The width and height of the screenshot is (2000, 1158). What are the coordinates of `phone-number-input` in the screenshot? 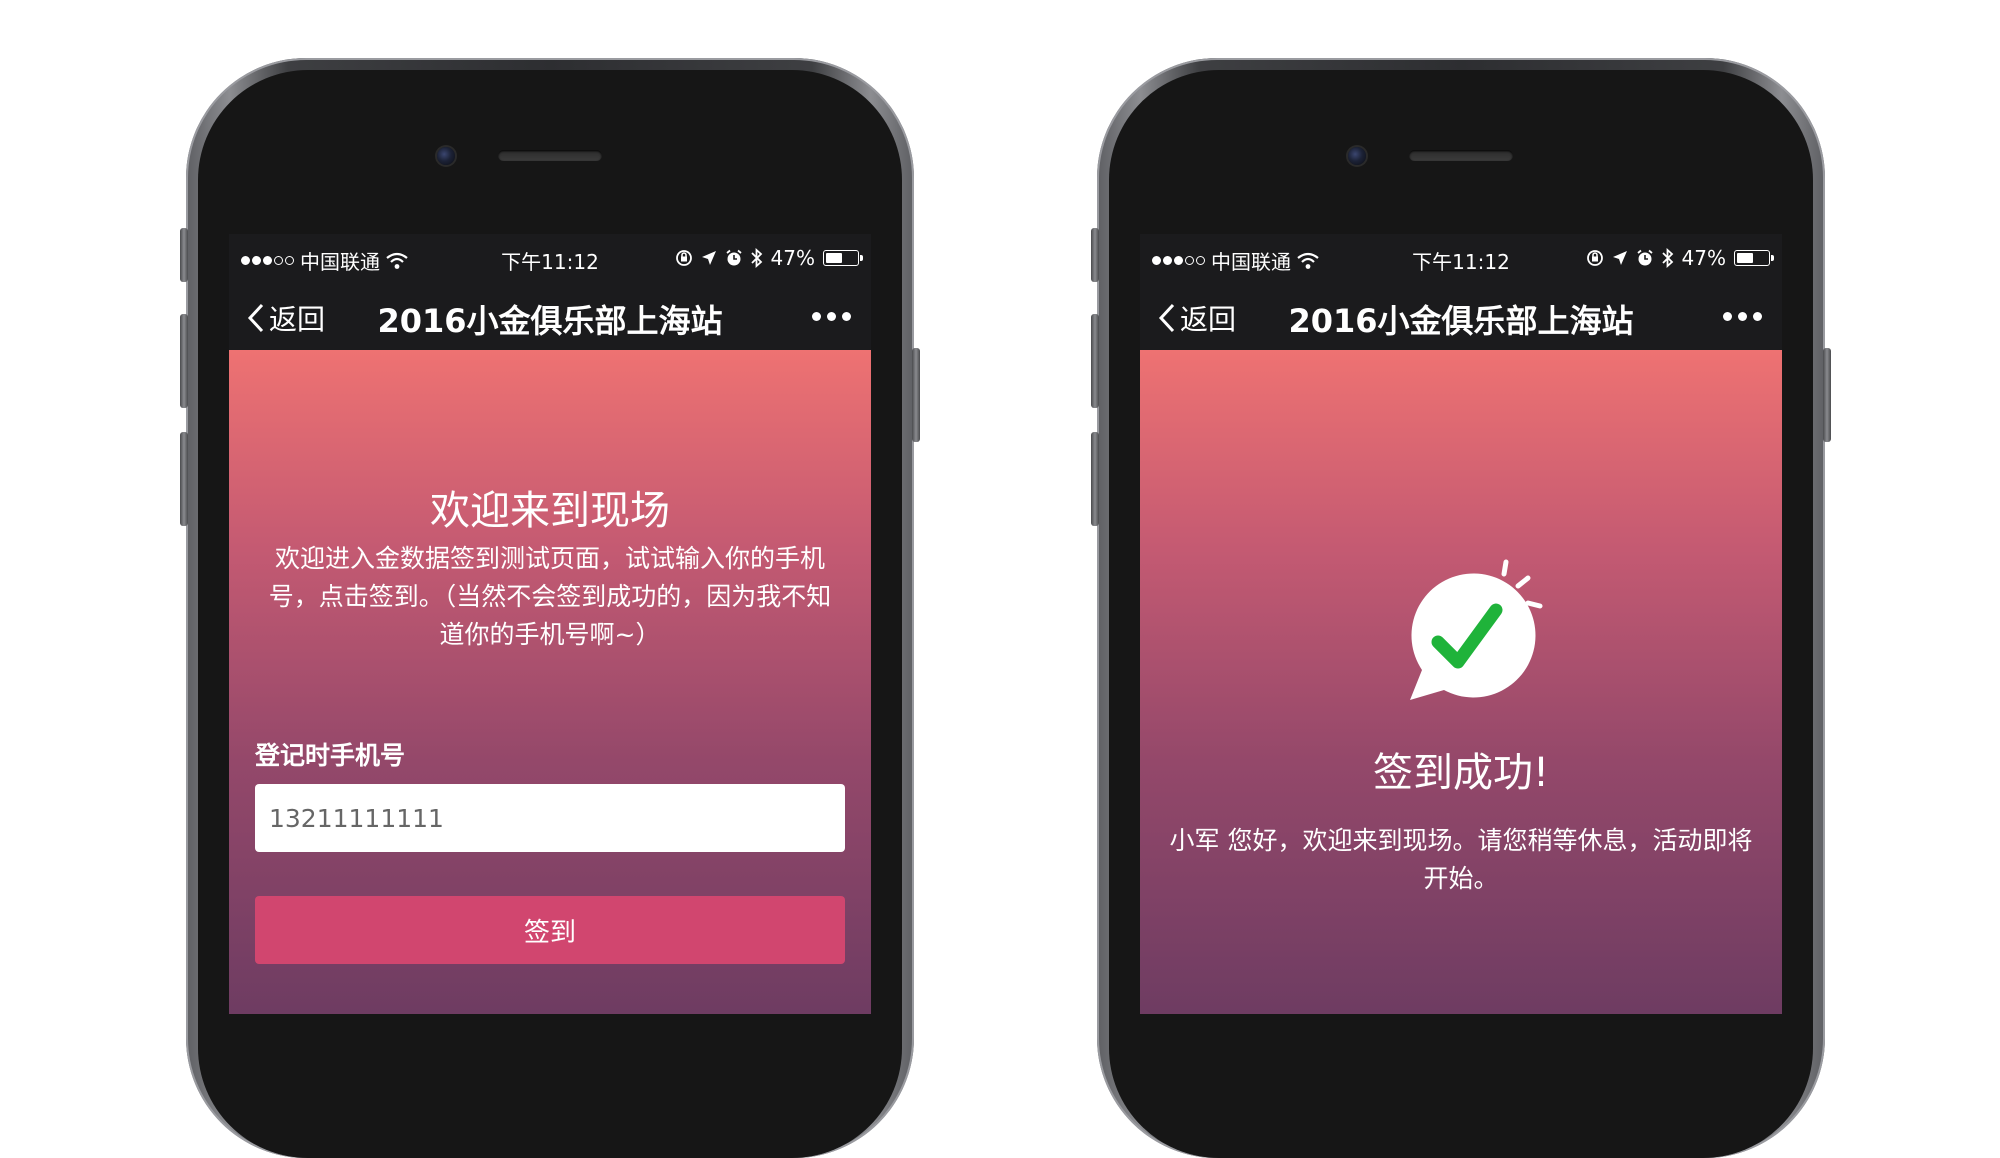 It's located at (550, 818).